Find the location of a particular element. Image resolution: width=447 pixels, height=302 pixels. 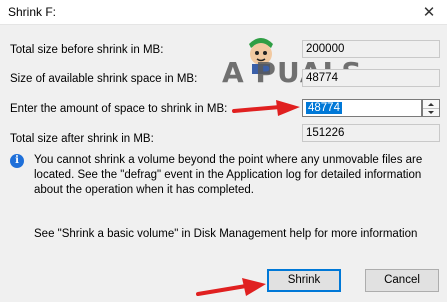

value-available-space: 48774 is located at coordinates (371, 78).